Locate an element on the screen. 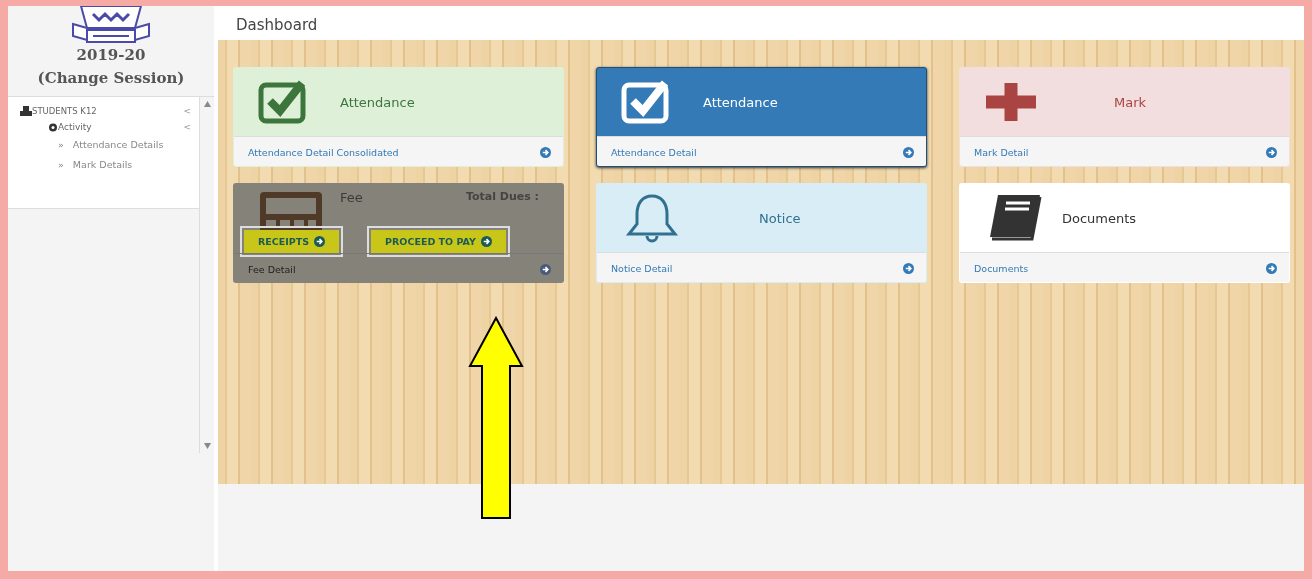  card-footer-link: Attendance Detail is located at coordinates (761, 151).